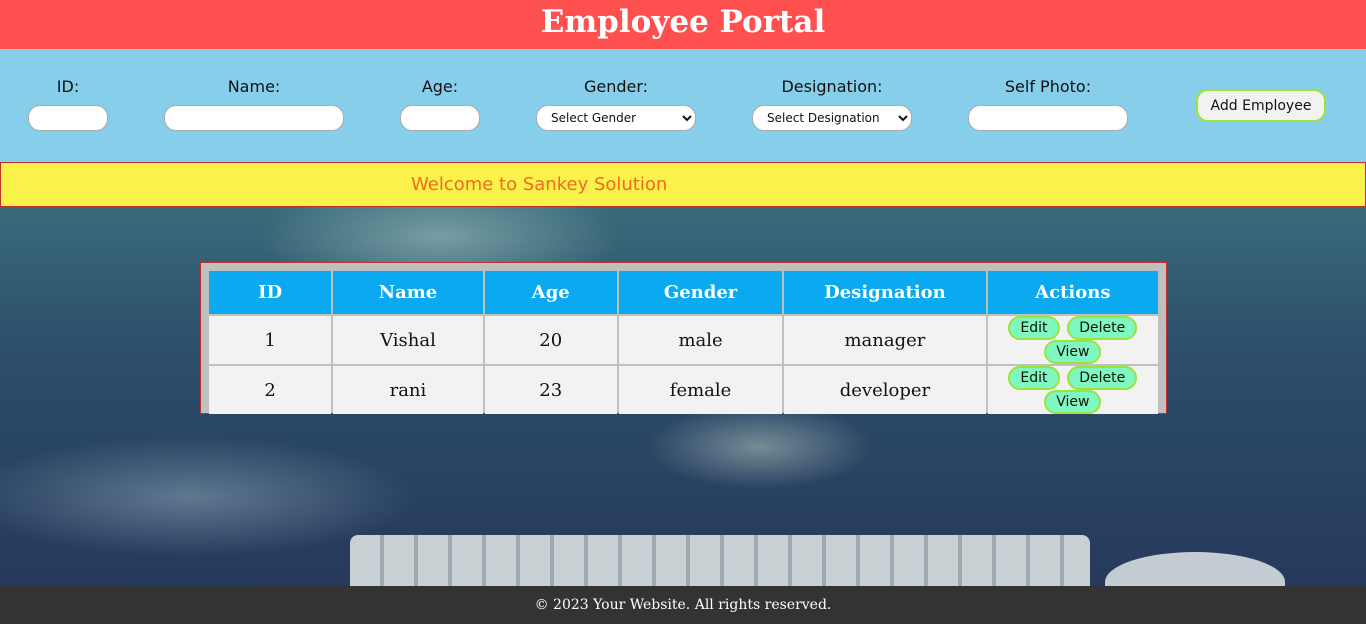 This screenshot has width=1366, height=624. Describe the element at coordinates (700, 390) in the screenshot. I see `cell-gender: female` at that location.